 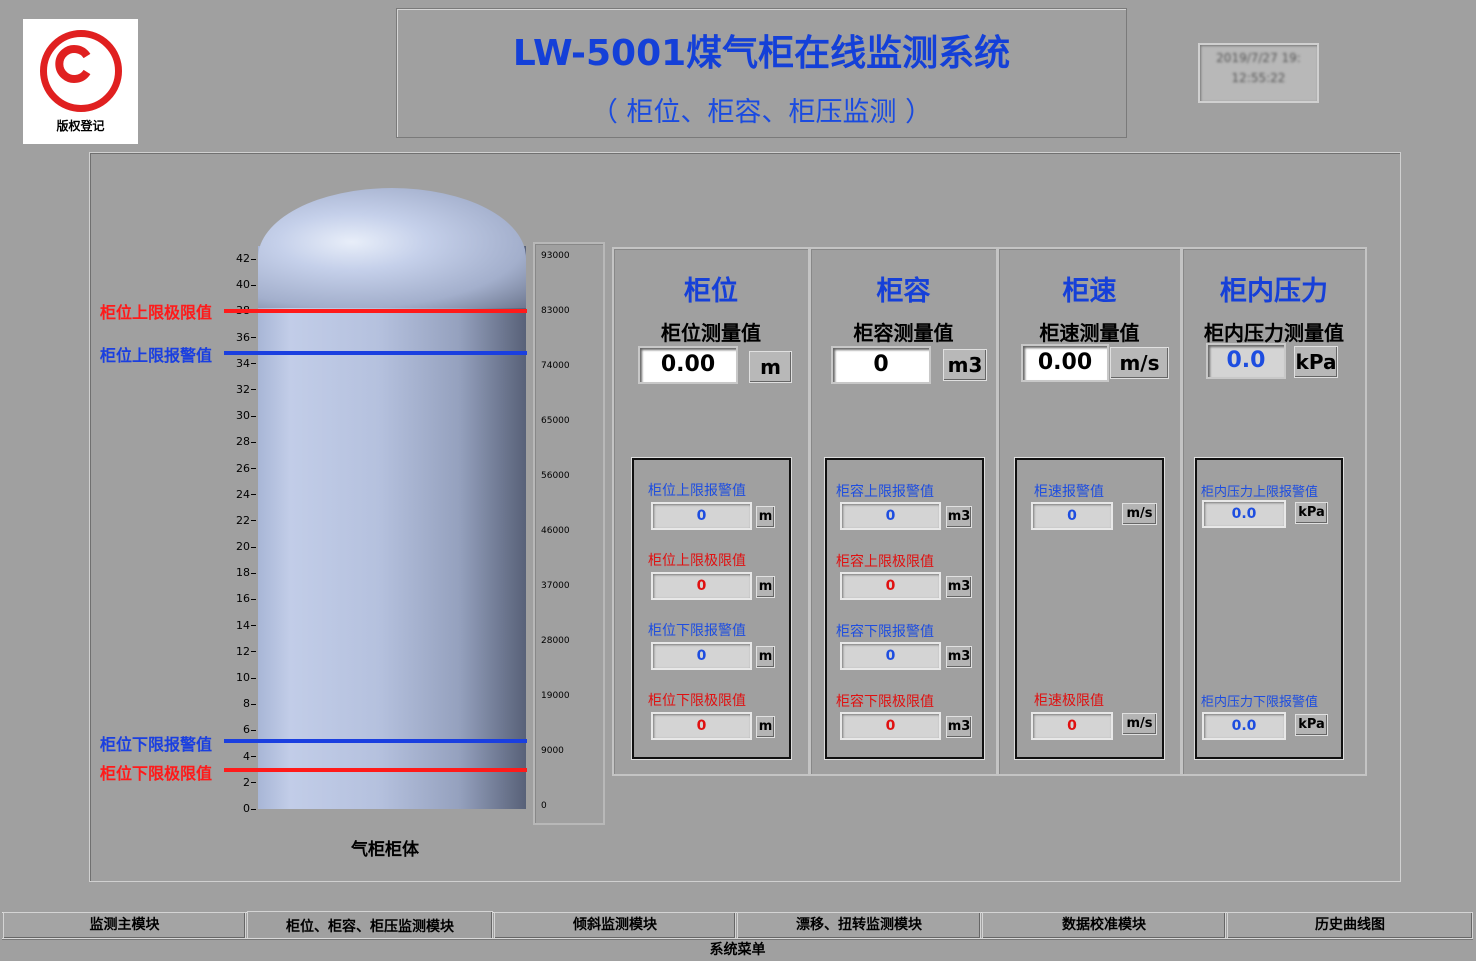 What do you see at coordinates (555, 256) in the screenshot?
I see `volume-scale-tick: 93000` at bounding box center [555, 256].